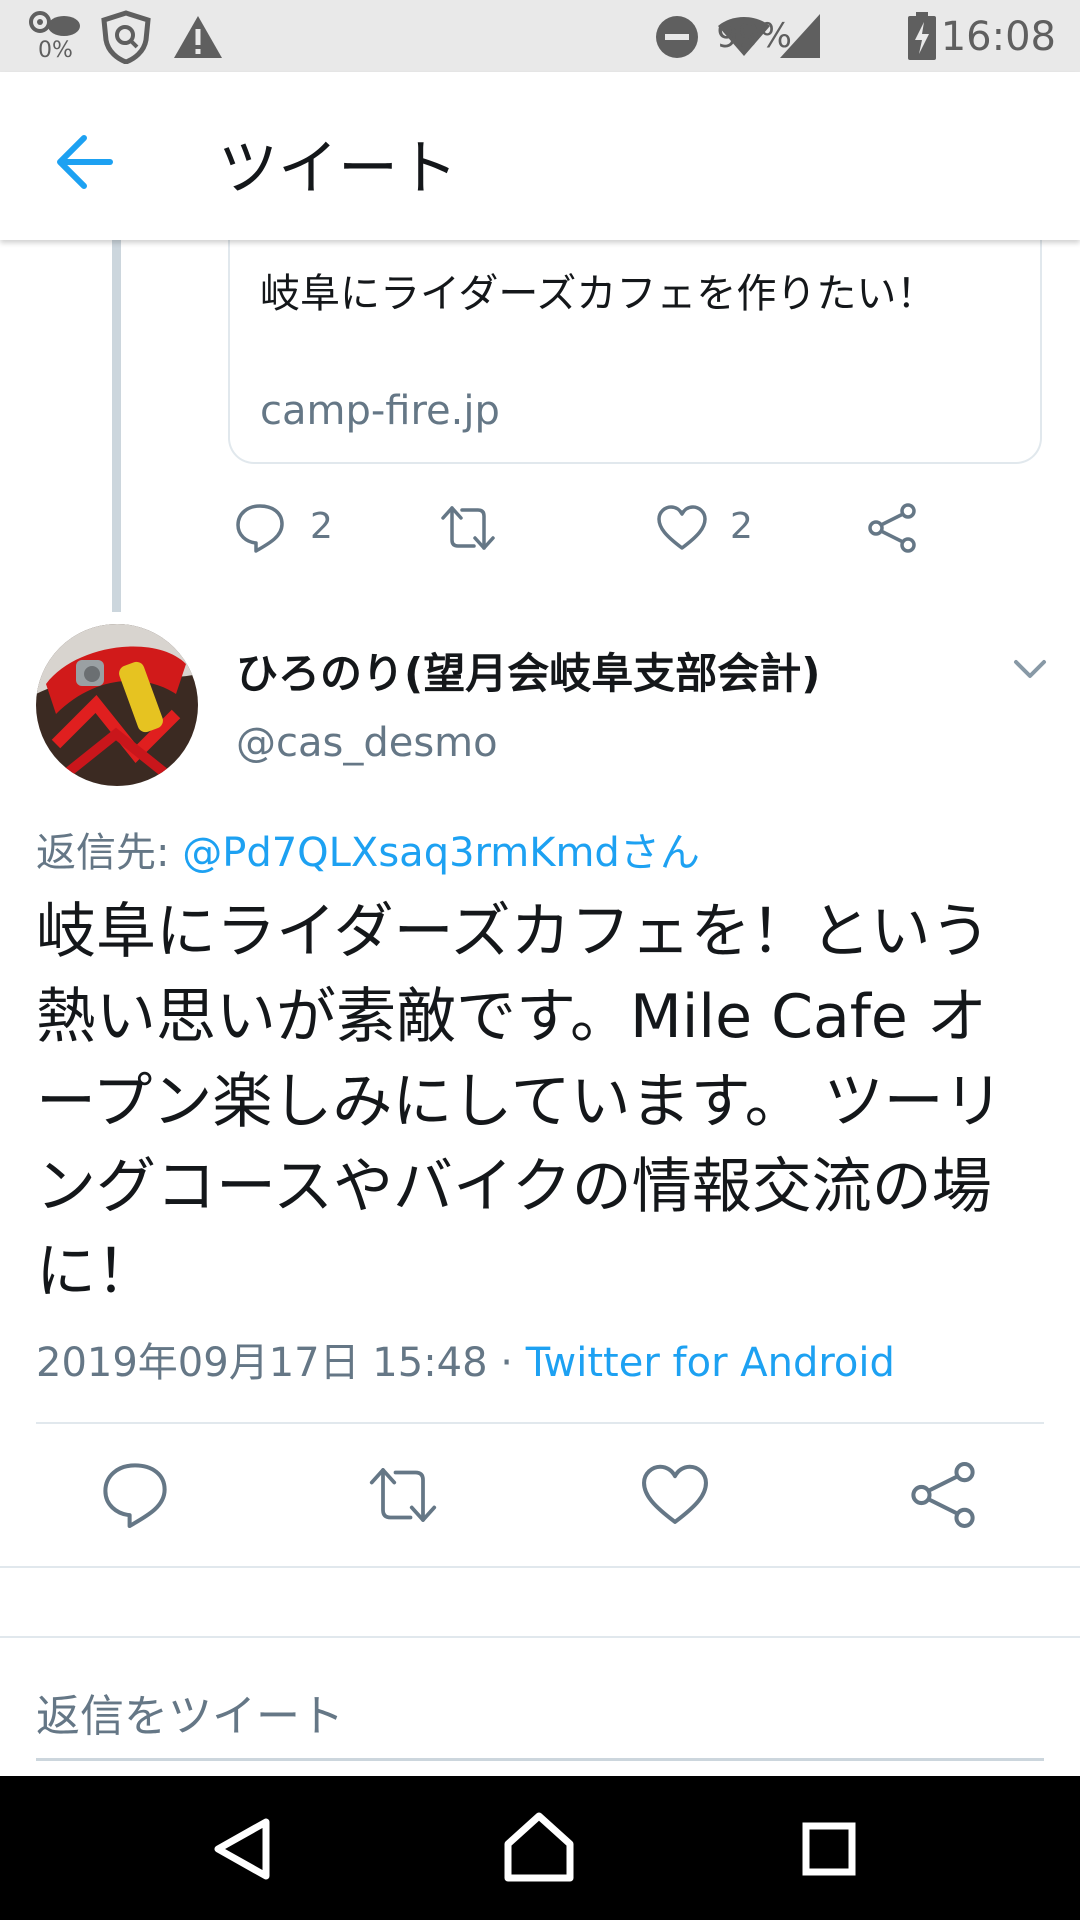  I want to click on like-button, so click(675, 1497).